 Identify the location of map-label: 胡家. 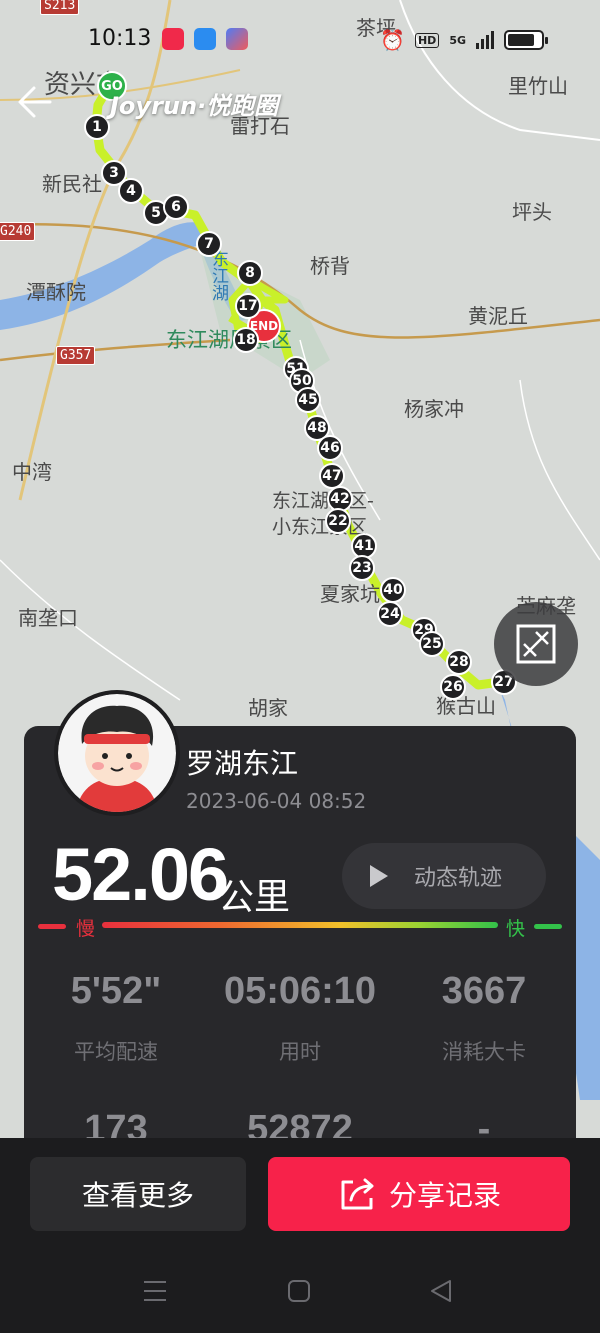
(268, 708).